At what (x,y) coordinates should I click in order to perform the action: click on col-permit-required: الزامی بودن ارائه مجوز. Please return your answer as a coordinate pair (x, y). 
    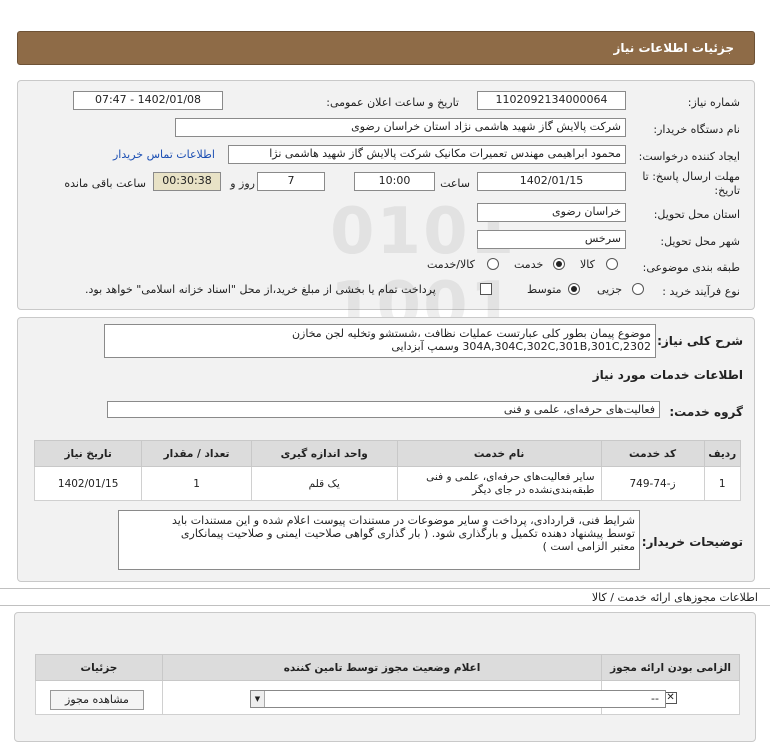
    Looking at the image, I should click on (670, 667).